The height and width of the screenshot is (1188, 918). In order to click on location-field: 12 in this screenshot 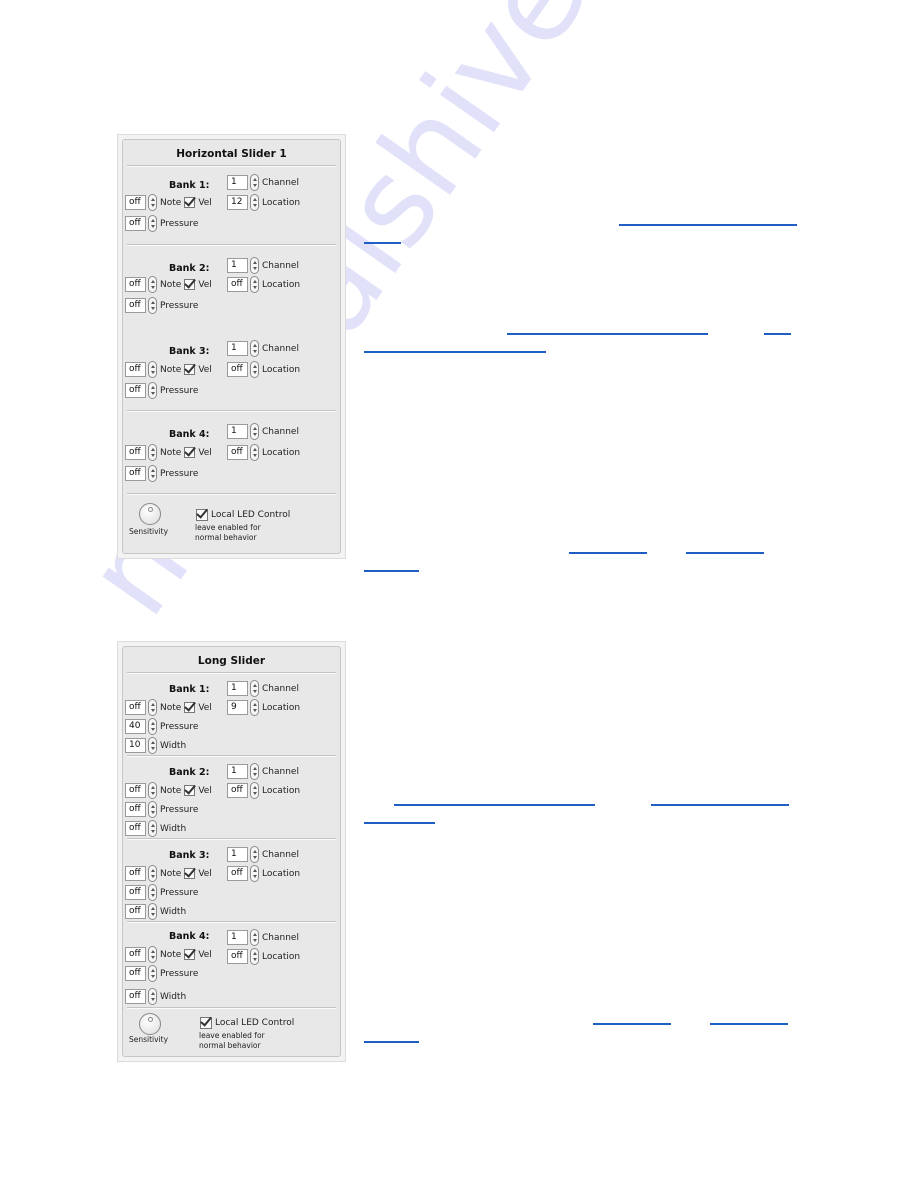, I will do `click(237, 202)`.